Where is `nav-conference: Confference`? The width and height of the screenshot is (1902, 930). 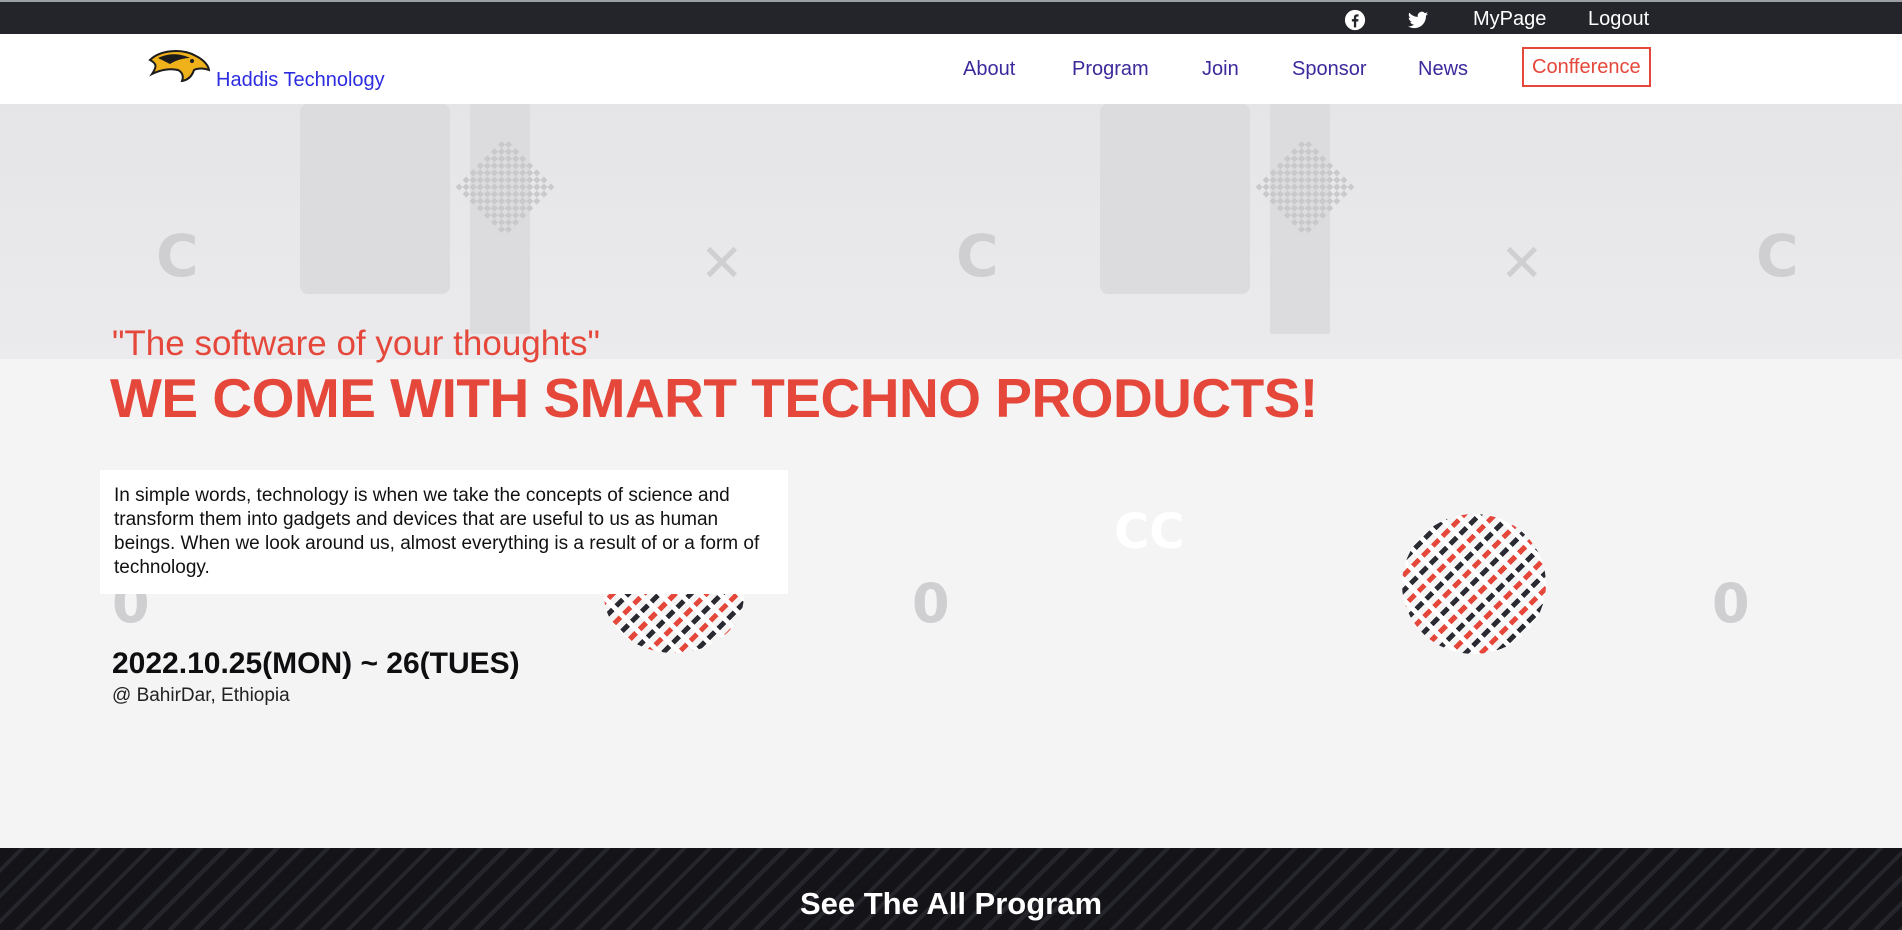 nav-conference: Confference is located at coordinates (1586, 67).